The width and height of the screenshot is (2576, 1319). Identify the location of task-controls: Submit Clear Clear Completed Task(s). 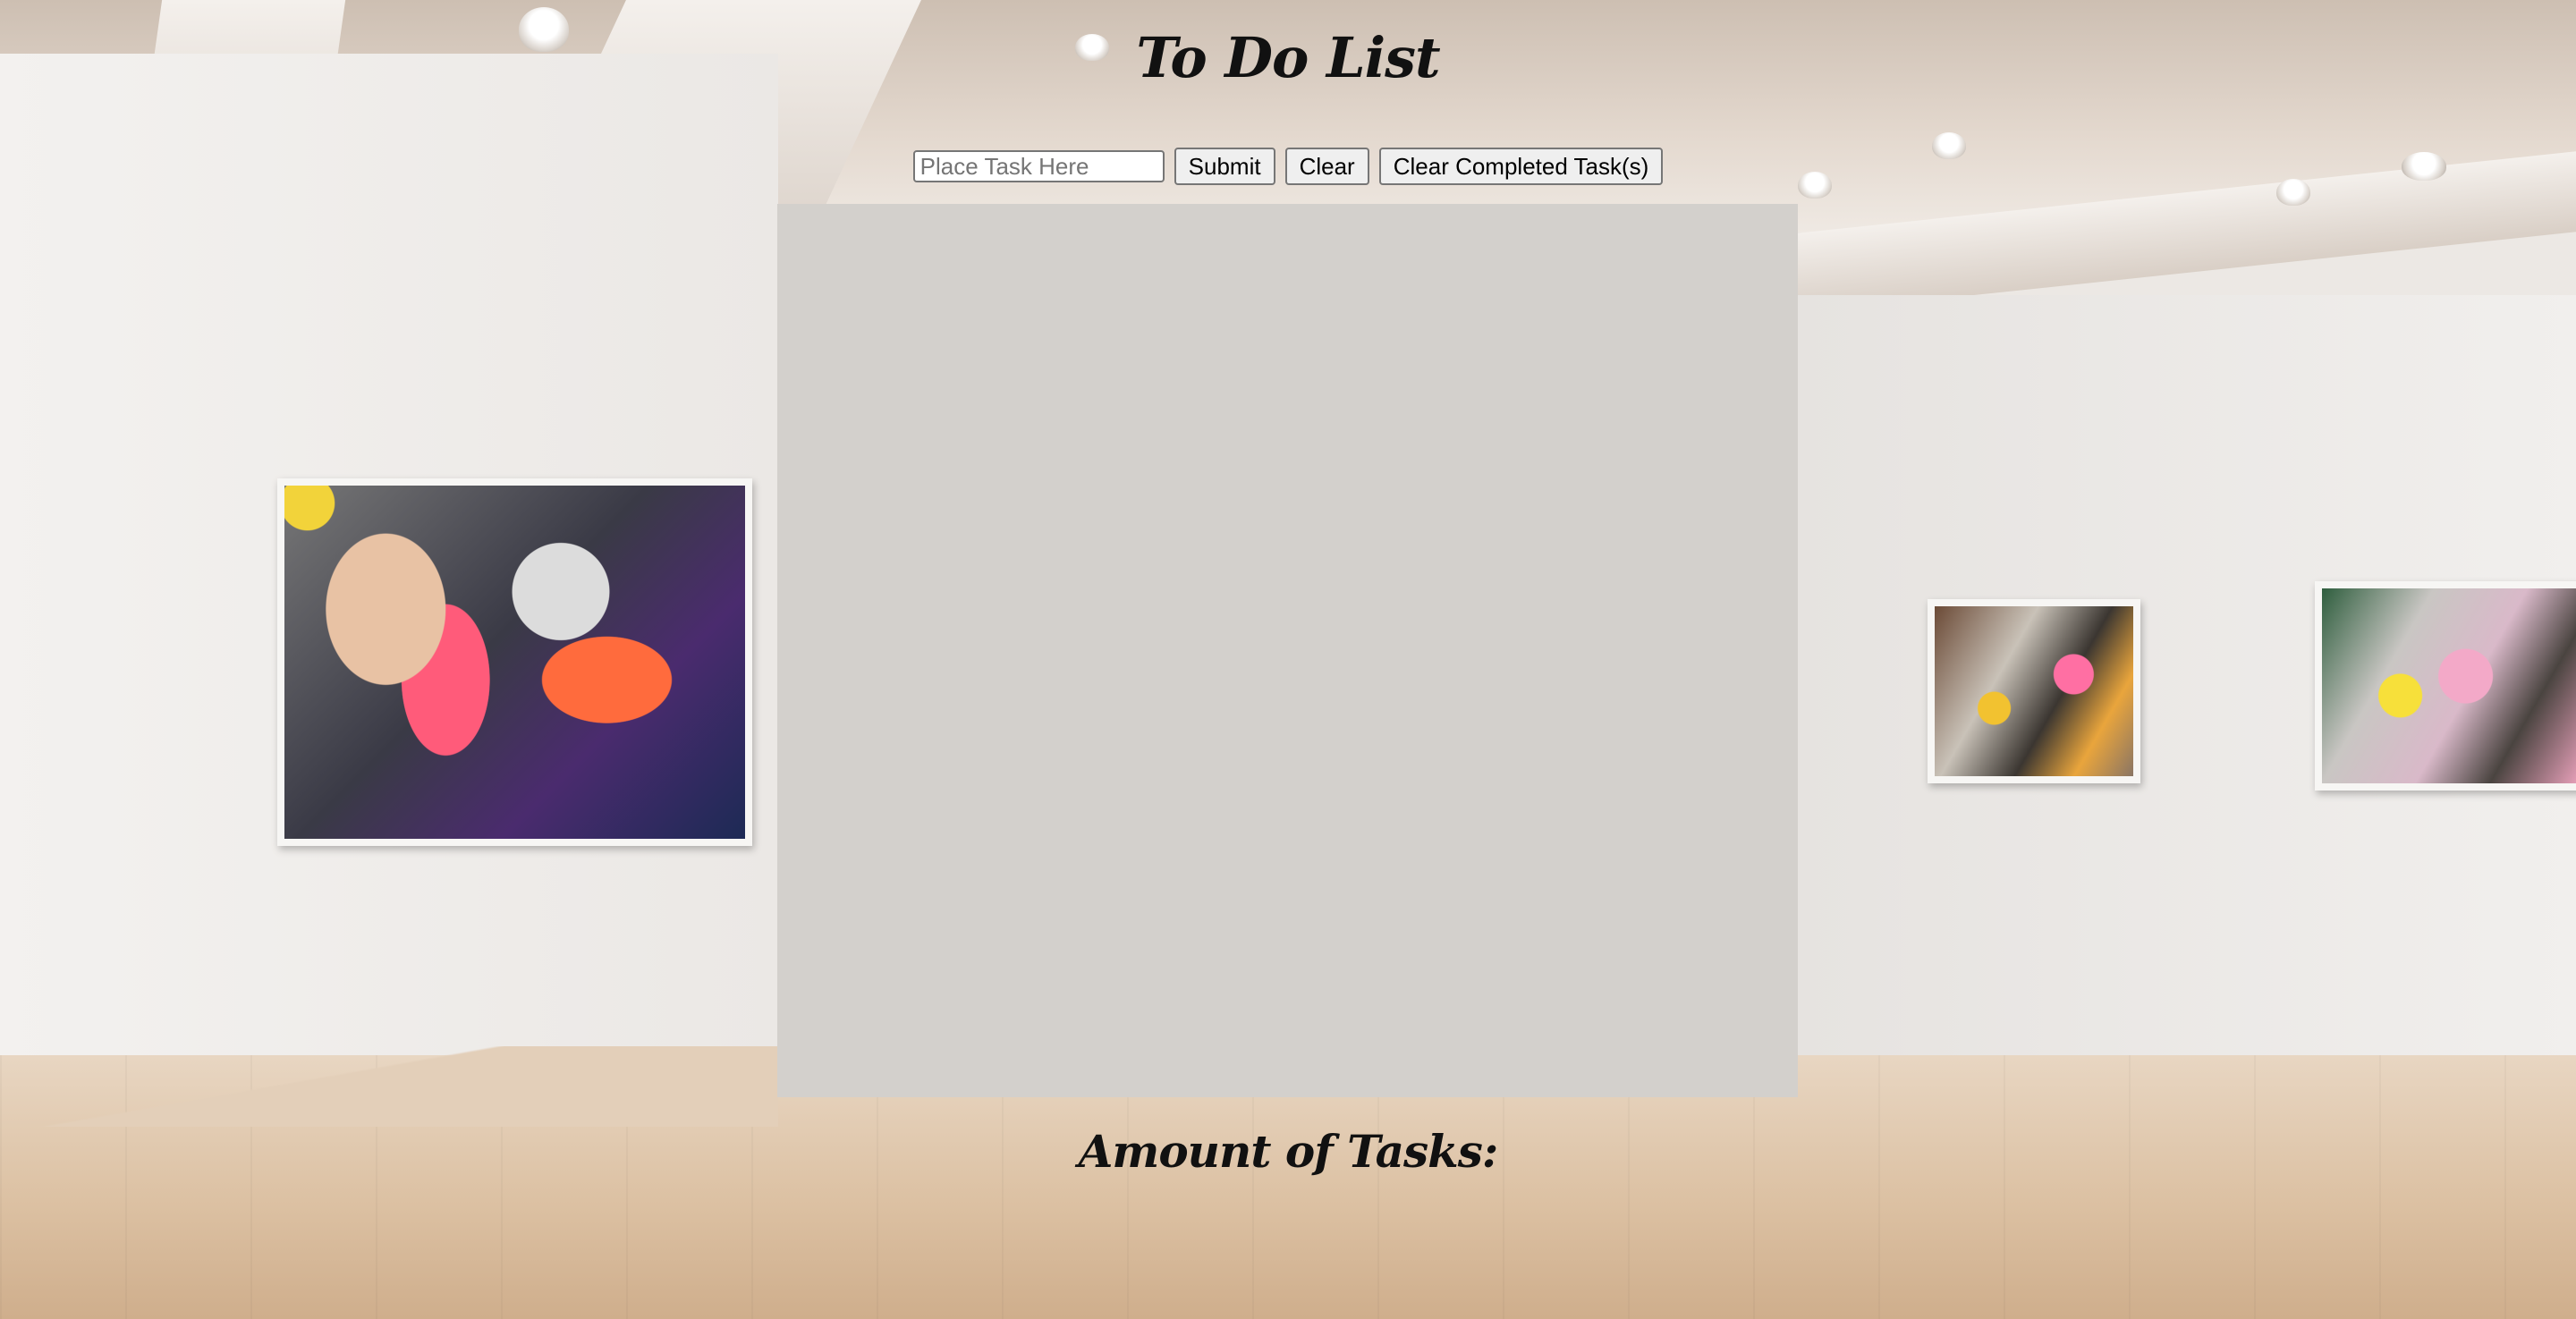
(1288, 166).